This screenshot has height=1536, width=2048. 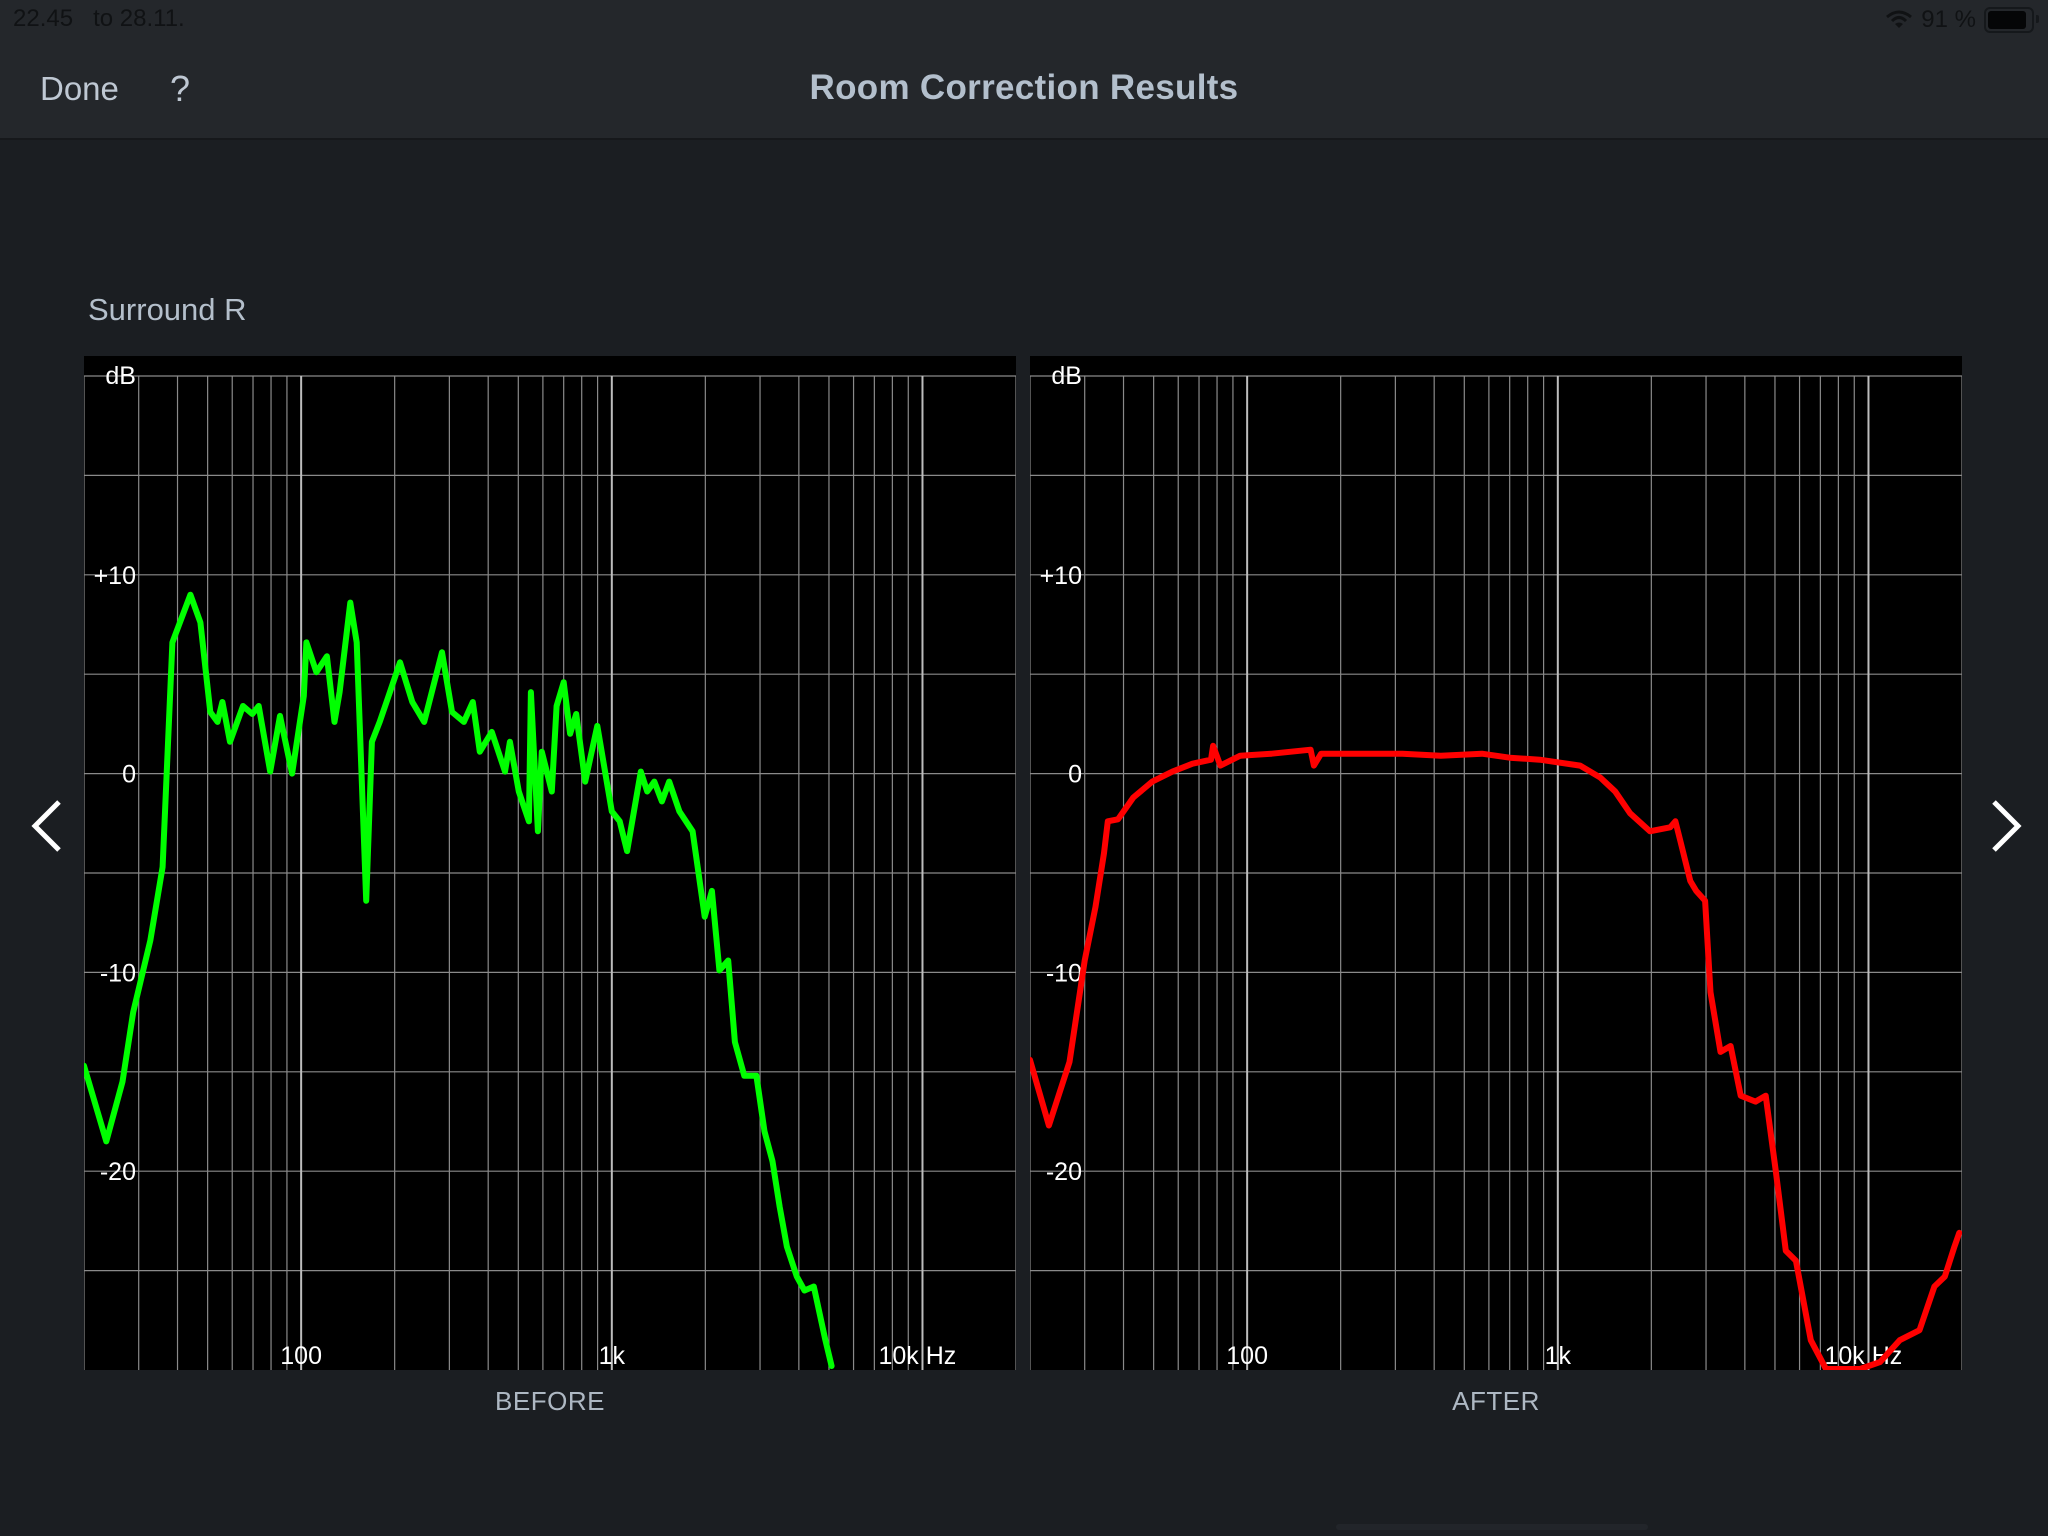 I want to click on navigation-bar: Done ? Room Correction Results, so click(x=1024, y=90).